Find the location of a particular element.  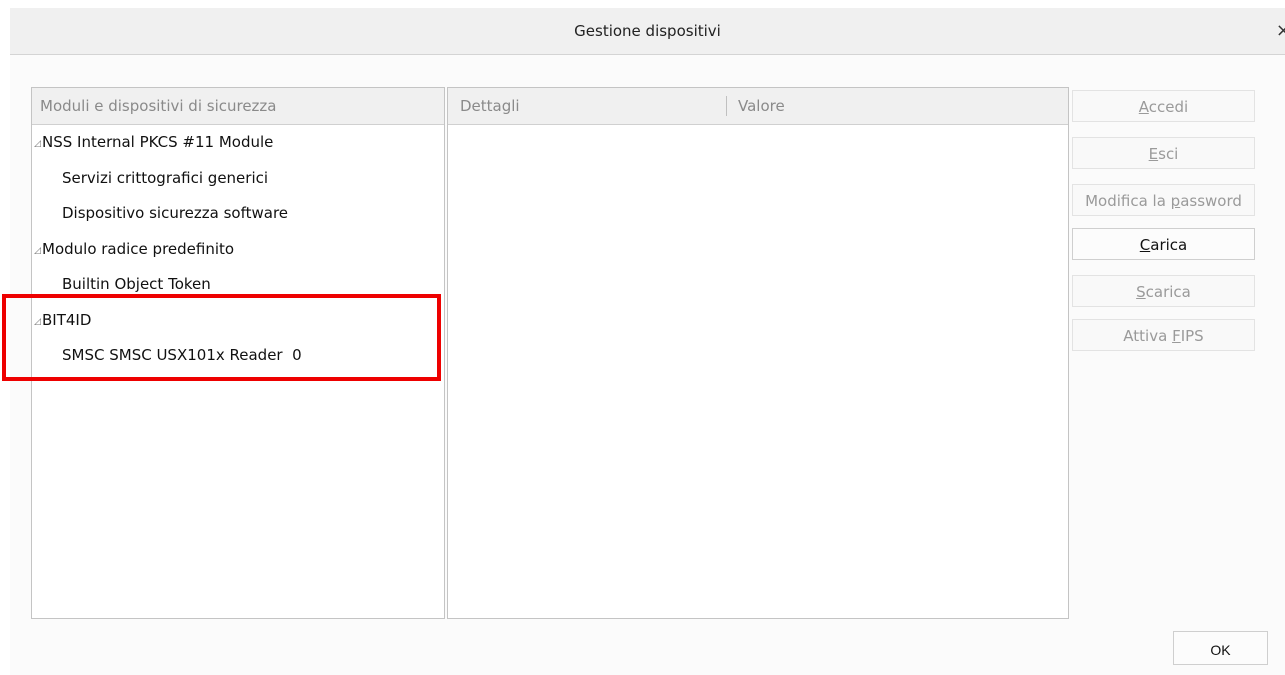

tree-item-label: Servizi crittografici generici is located at coordinates (165, 177).